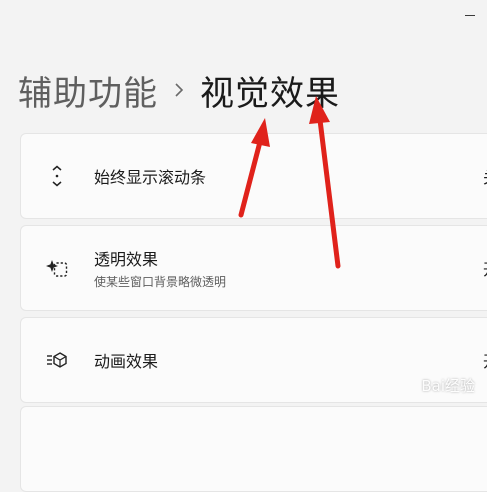  Describe the element at coordinates (126, 259) in the screenshot. I see `setting-title: 透明效果` at that location.